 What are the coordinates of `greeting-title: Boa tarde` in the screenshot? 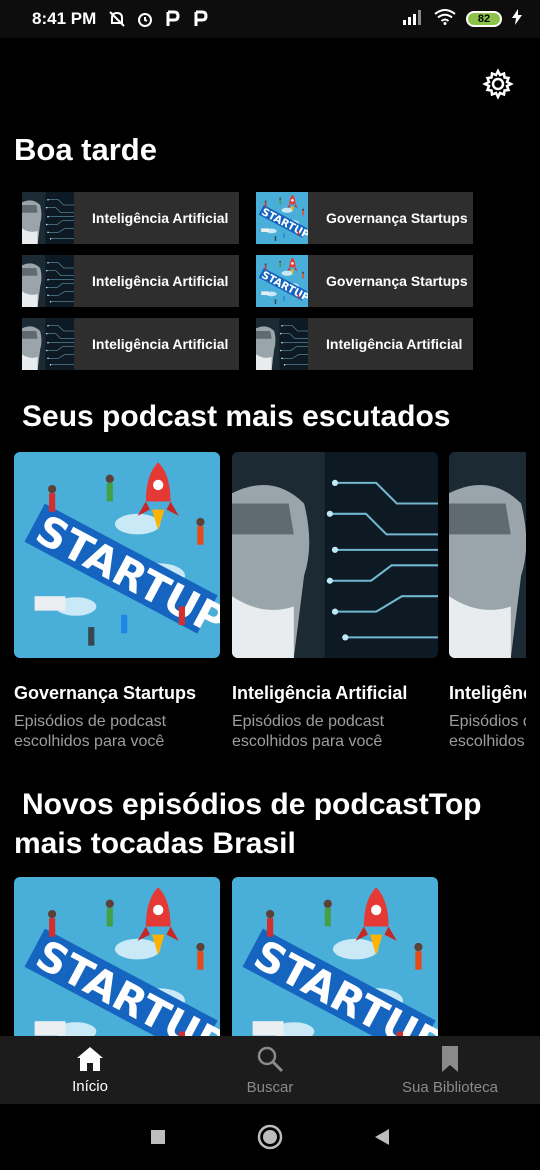 It's located at (85, 149).